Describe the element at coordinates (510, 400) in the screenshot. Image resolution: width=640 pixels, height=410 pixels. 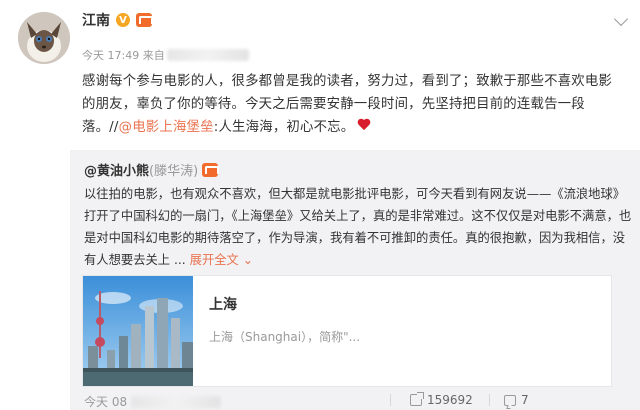
I see `comment-icon` at that location.